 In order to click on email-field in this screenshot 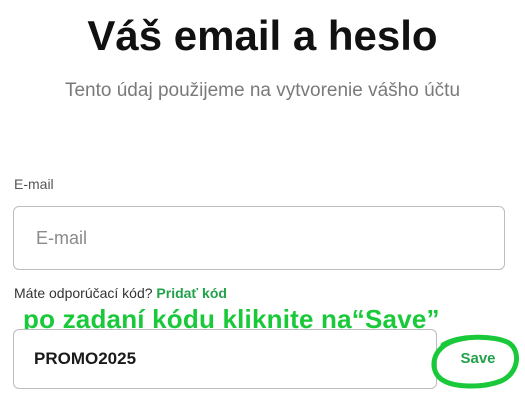, I will do `click(259, 238)`.